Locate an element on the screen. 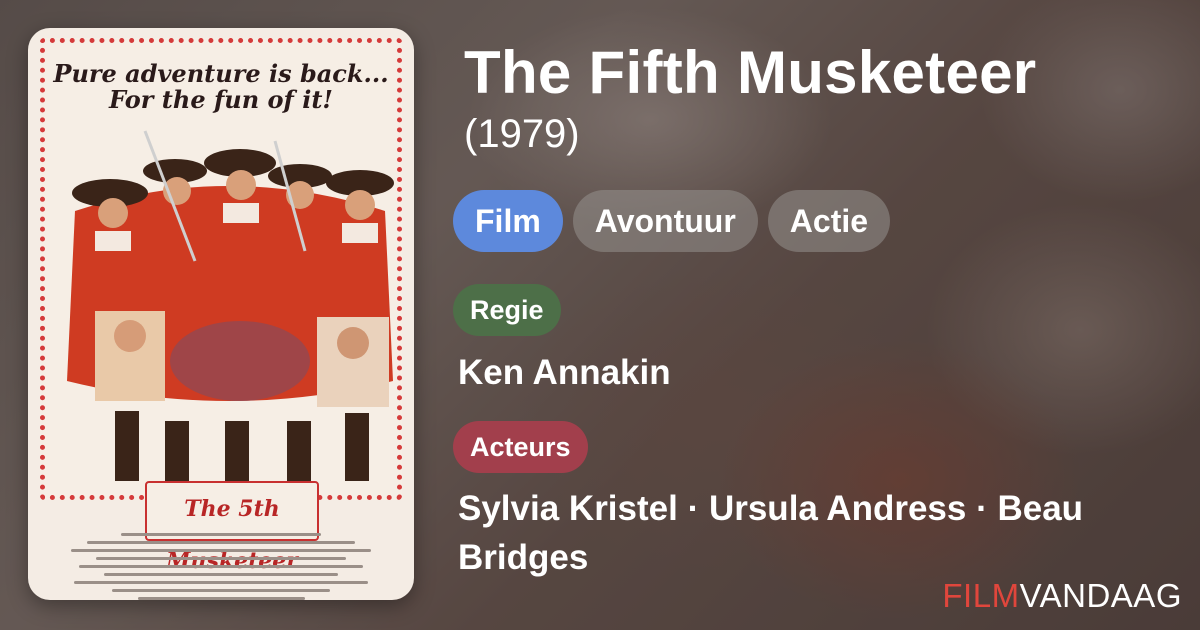 This screenshot has width=1200, height=630. poster-credits is located at coordinates (221, 564).